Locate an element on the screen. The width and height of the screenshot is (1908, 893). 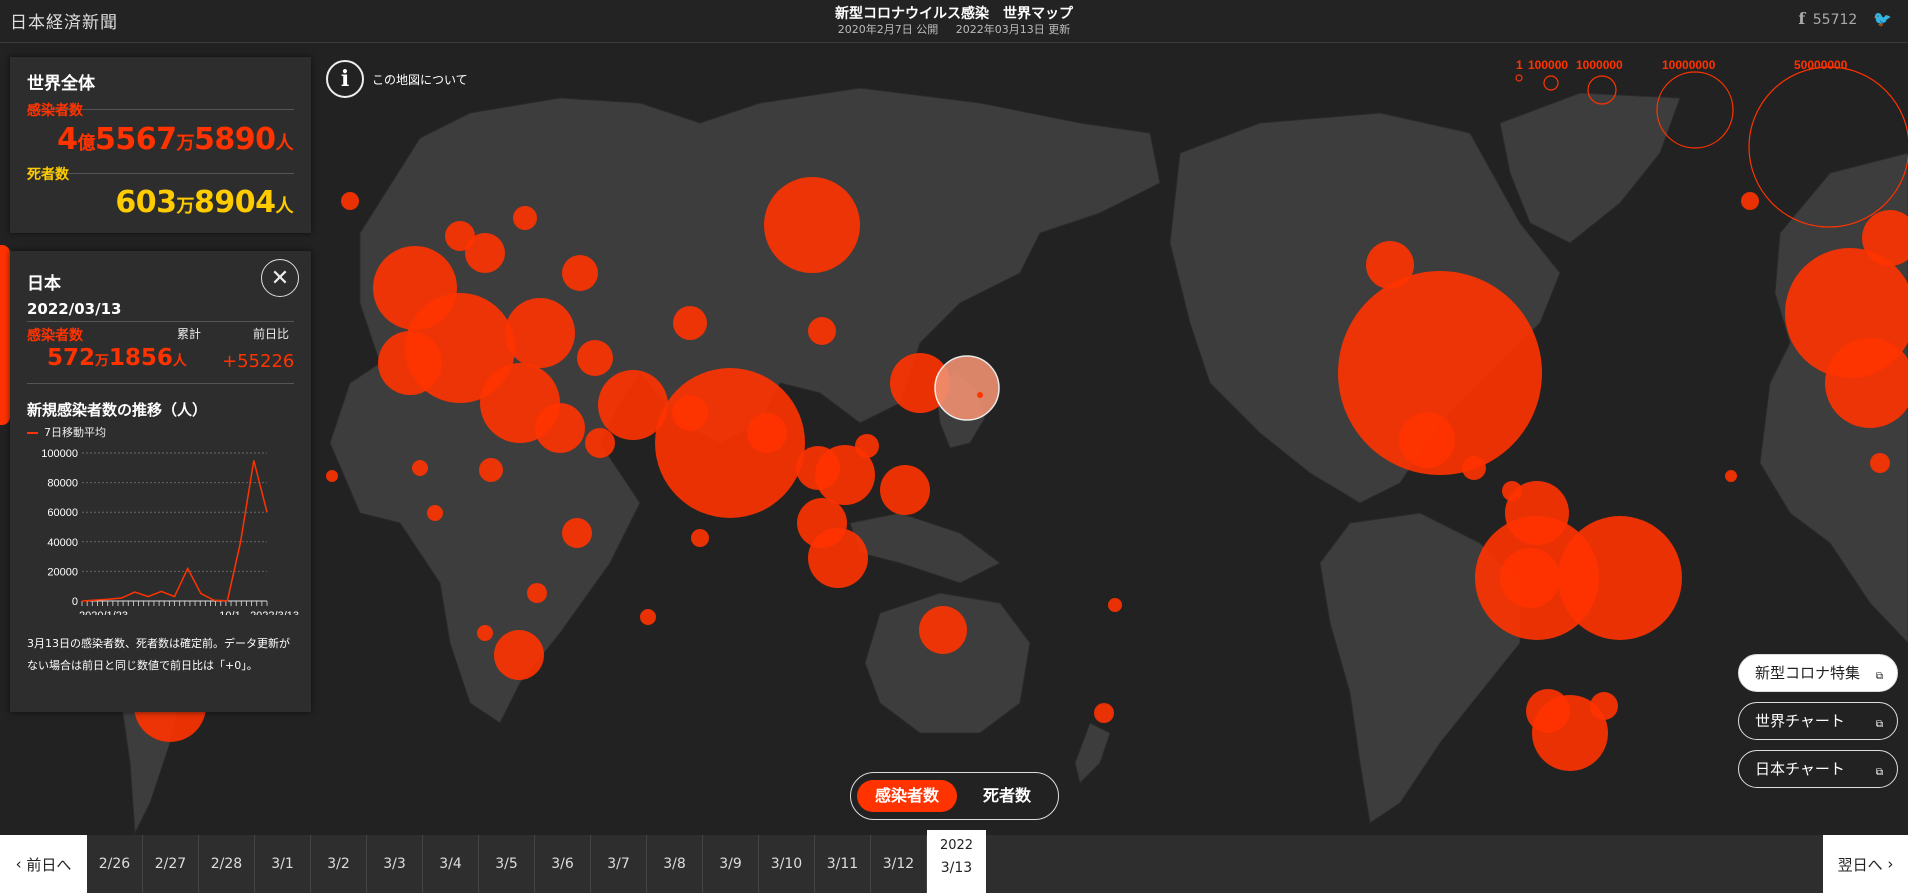
global-cases-label: 感染者数 is located at coordinates (55, 111).